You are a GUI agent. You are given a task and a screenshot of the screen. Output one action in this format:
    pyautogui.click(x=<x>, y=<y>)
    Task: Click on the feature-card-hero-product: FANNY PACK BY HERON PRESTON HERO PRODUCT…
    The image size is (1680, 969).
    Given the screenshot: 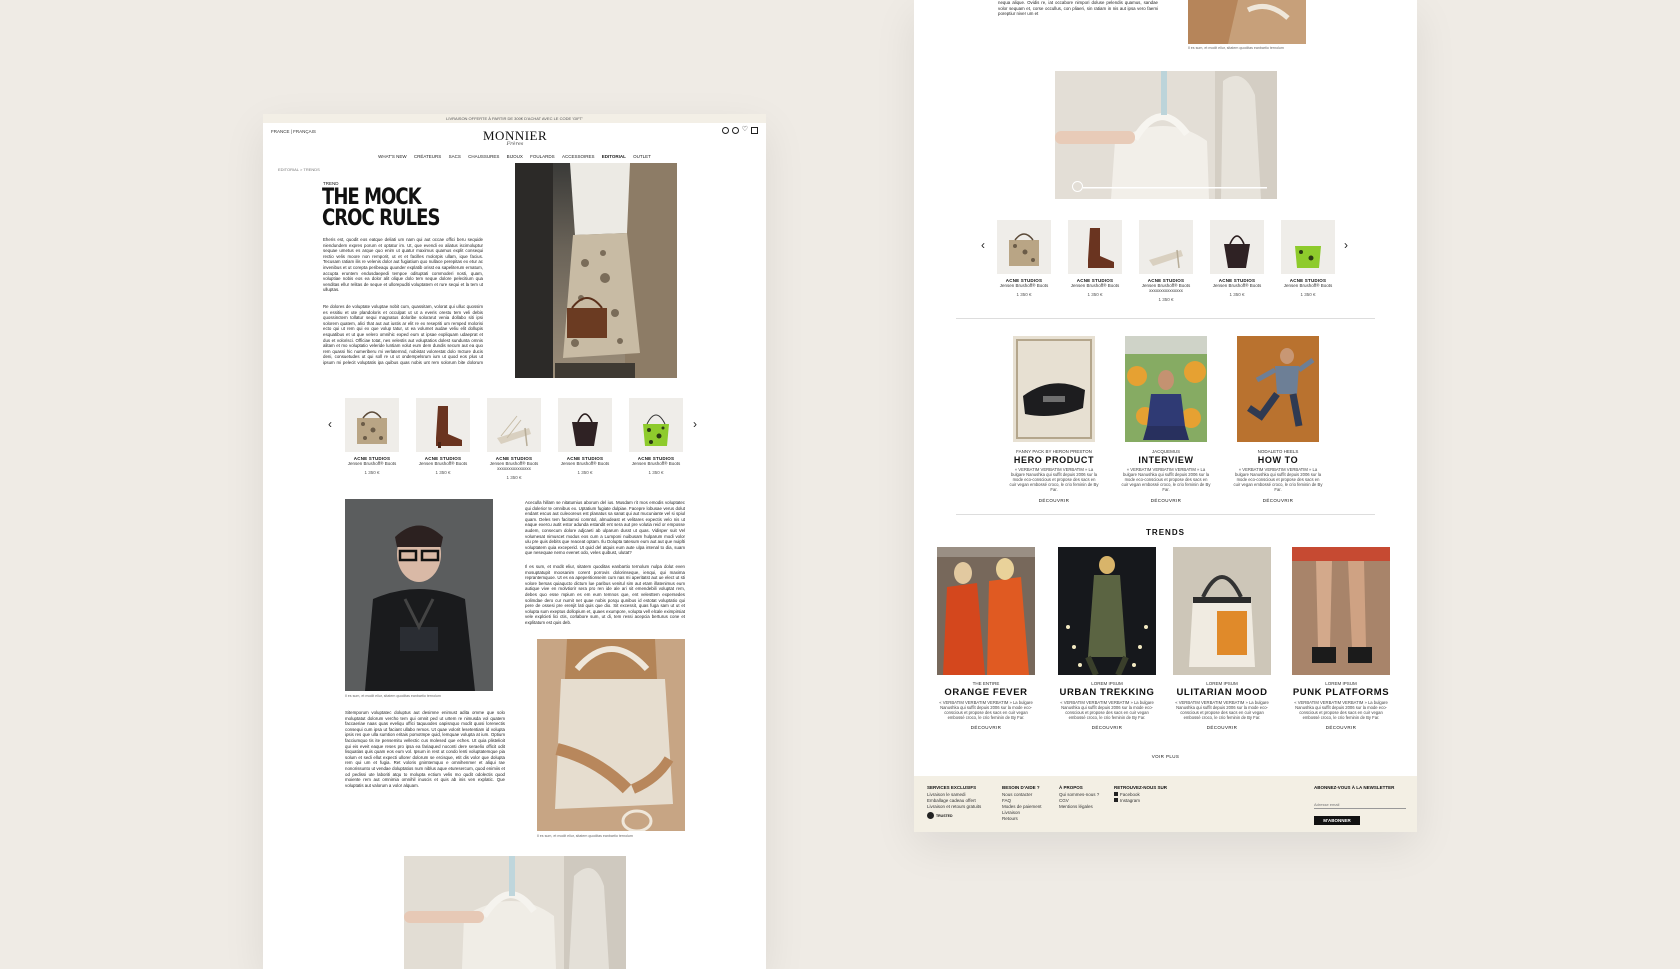 What is the action you would take?
    pyautogui.click(x=1054, y=419)
    